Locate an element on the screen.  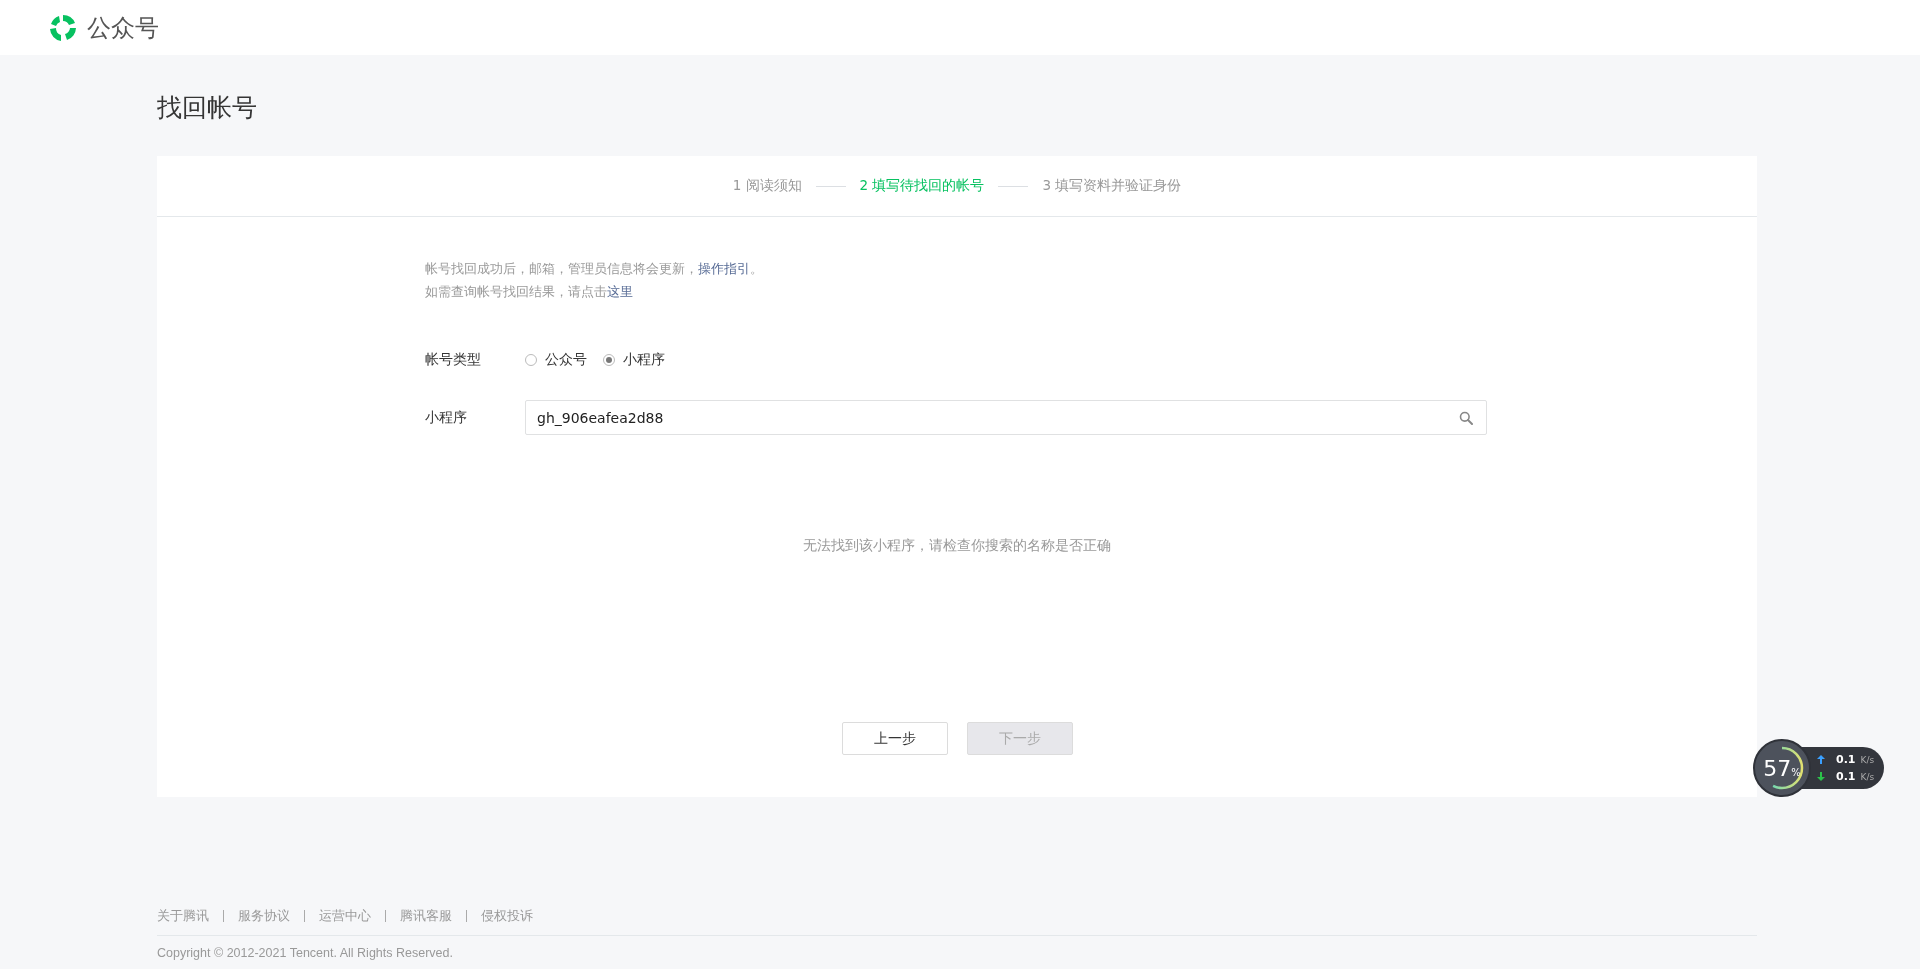
search-icon is located at coordinates (1466, 418).